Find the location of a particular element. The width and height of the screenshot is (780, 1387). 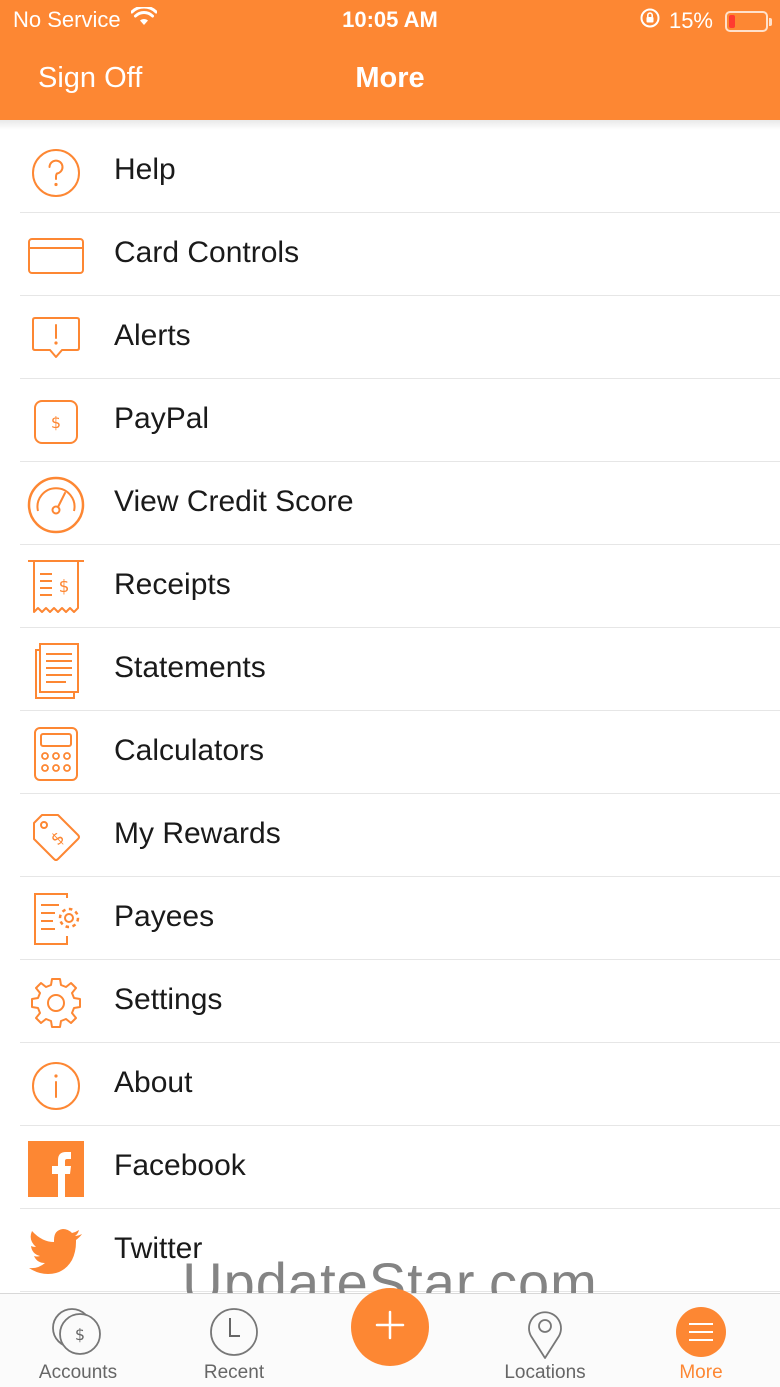

menu-item-help: Help is located at coordinates (390, 171).